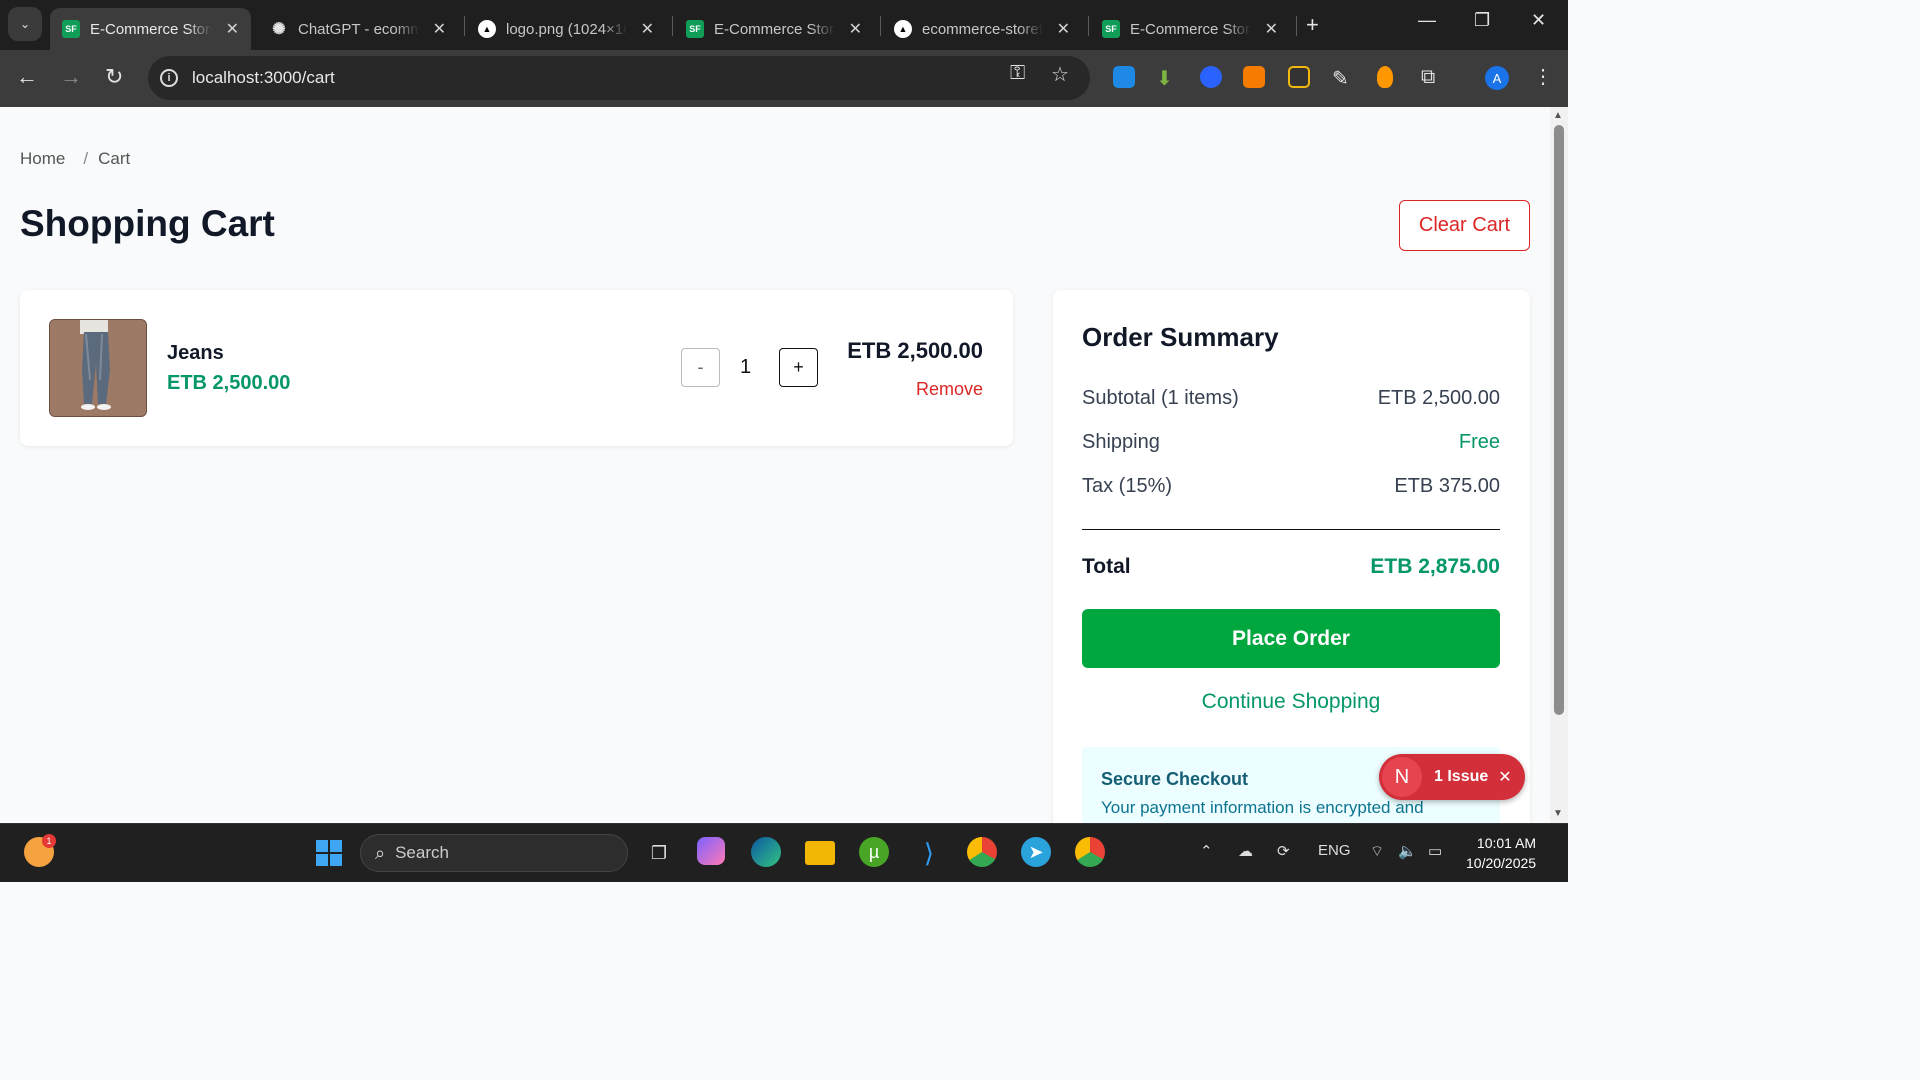 The width and height of the screenshot is (1920, 1080). Describe the element at coordinates (1435, 566) in the screenshot. I see `total-value: ETB 2,875.00` at that location.